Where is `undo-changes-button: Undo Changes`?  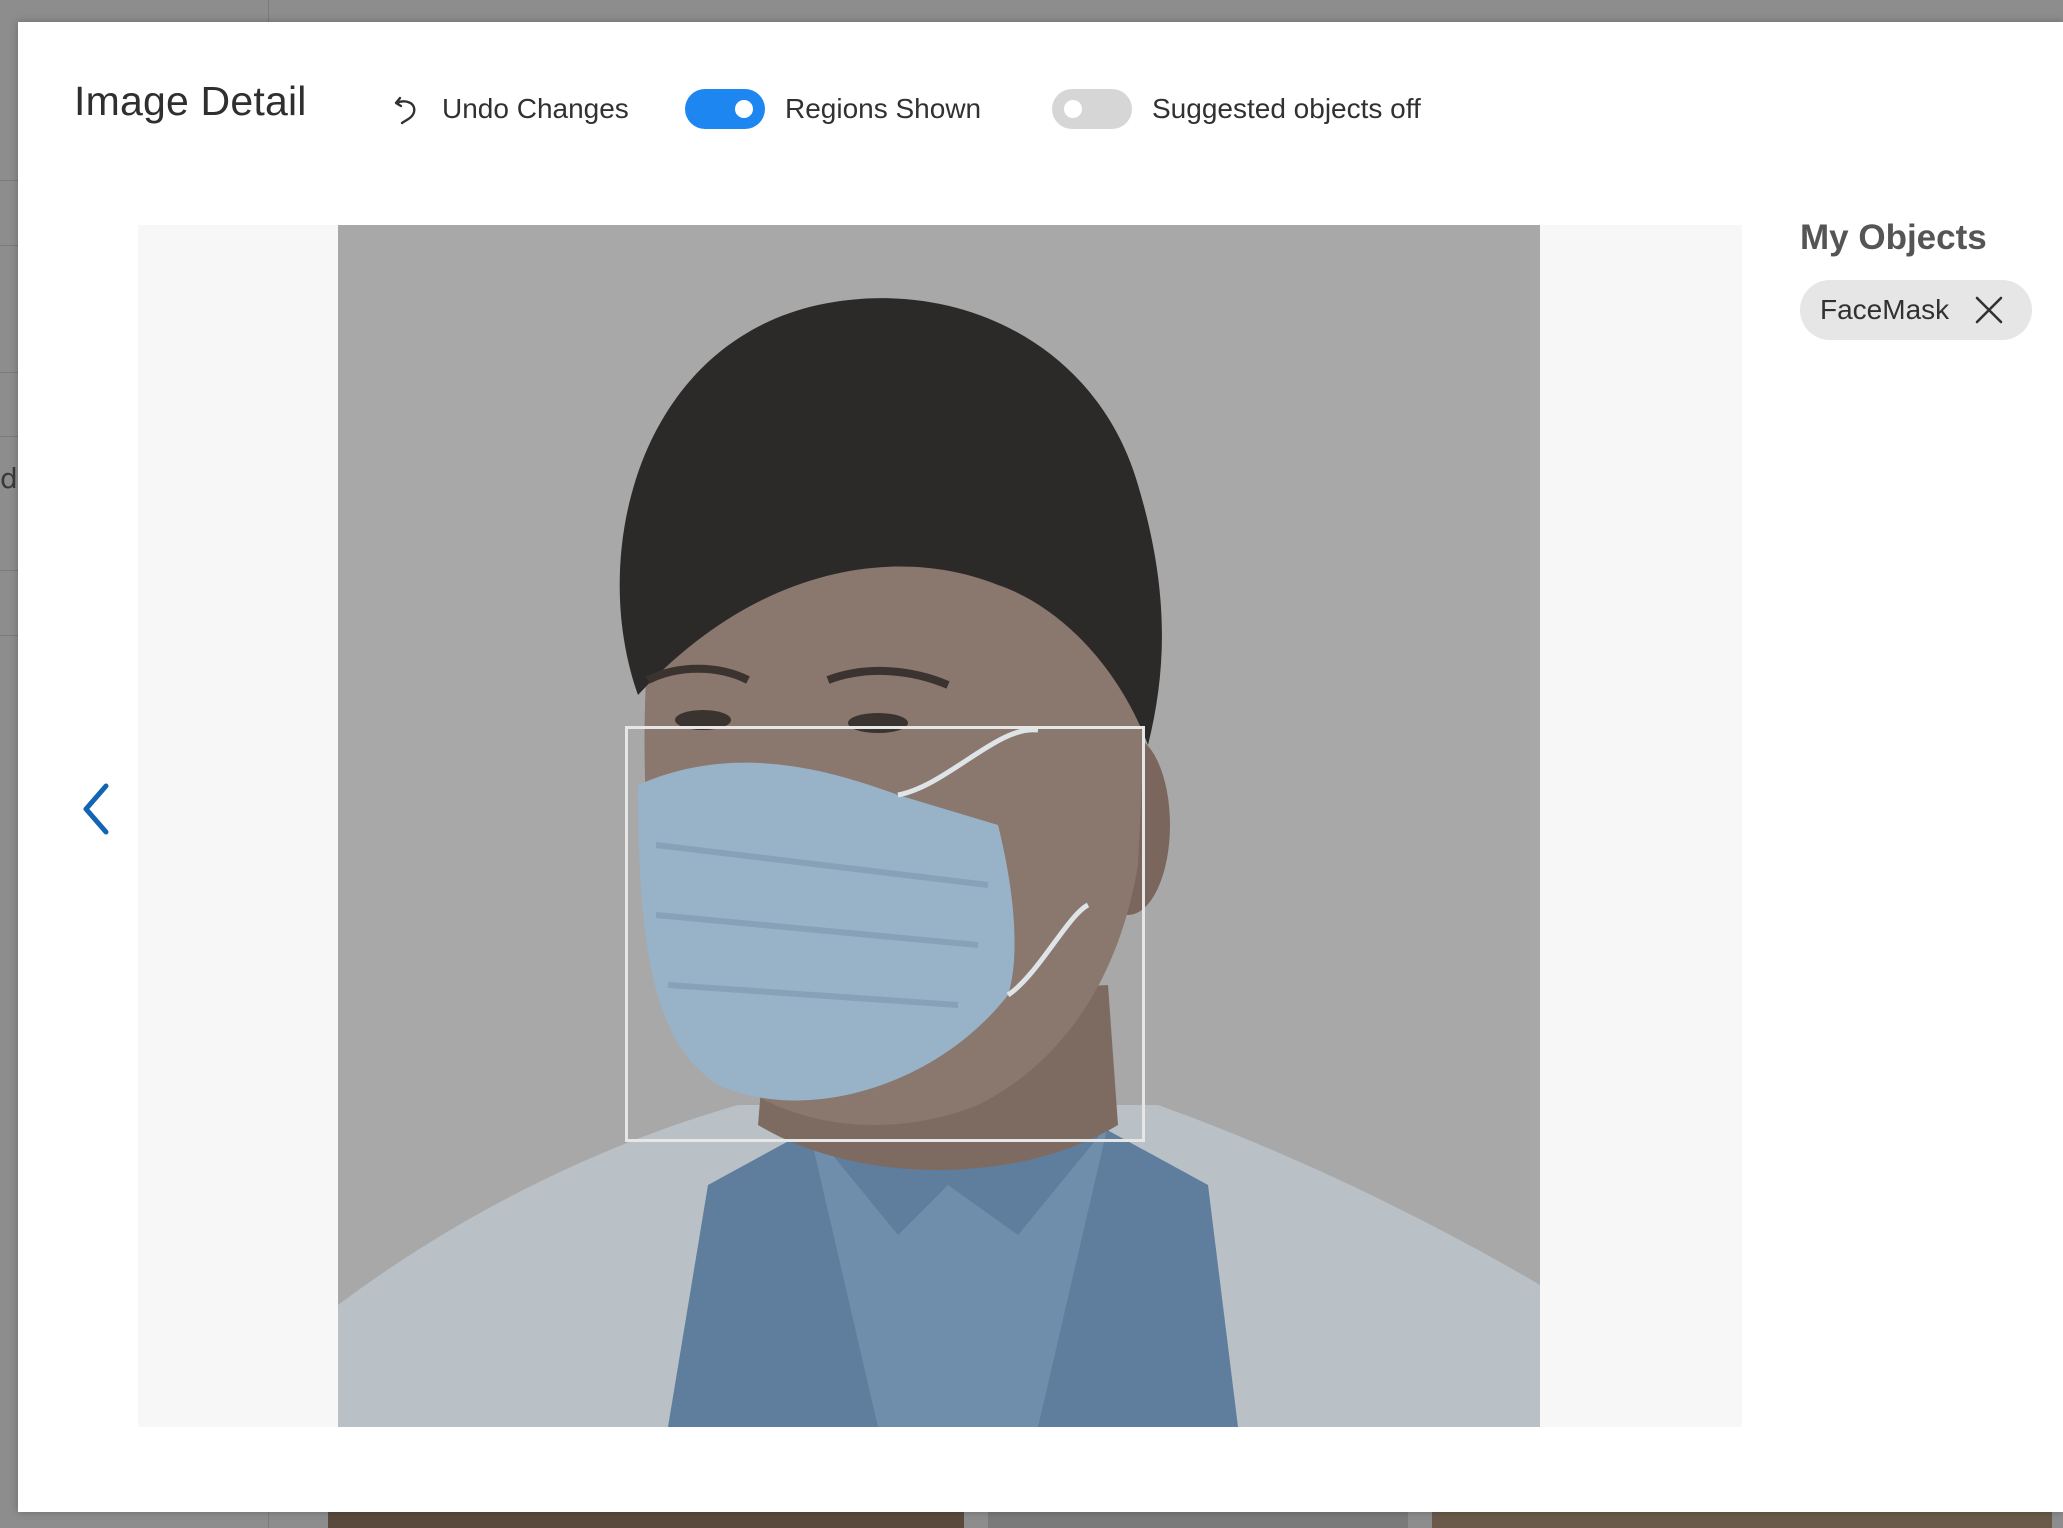 undo-changes-button: Undo Changes is located at coordinates (510, 109).